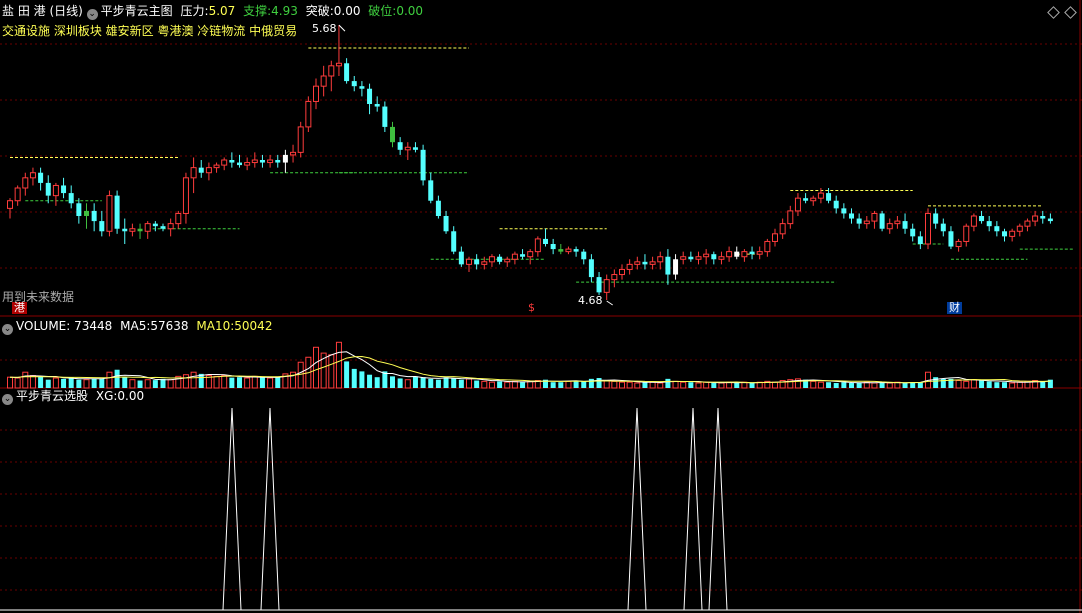 The width and height of the screenshot is (1082, 613). Describe the element at coordinates (169, 326) in the screenshot. I see `ma5-value: 57638` at that location.